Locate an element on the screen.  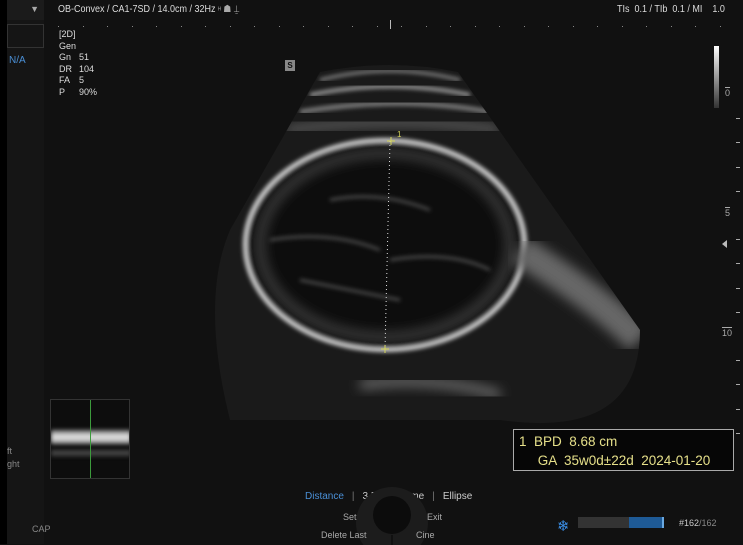
param-value: 104 is located at coordinates (87, 68).